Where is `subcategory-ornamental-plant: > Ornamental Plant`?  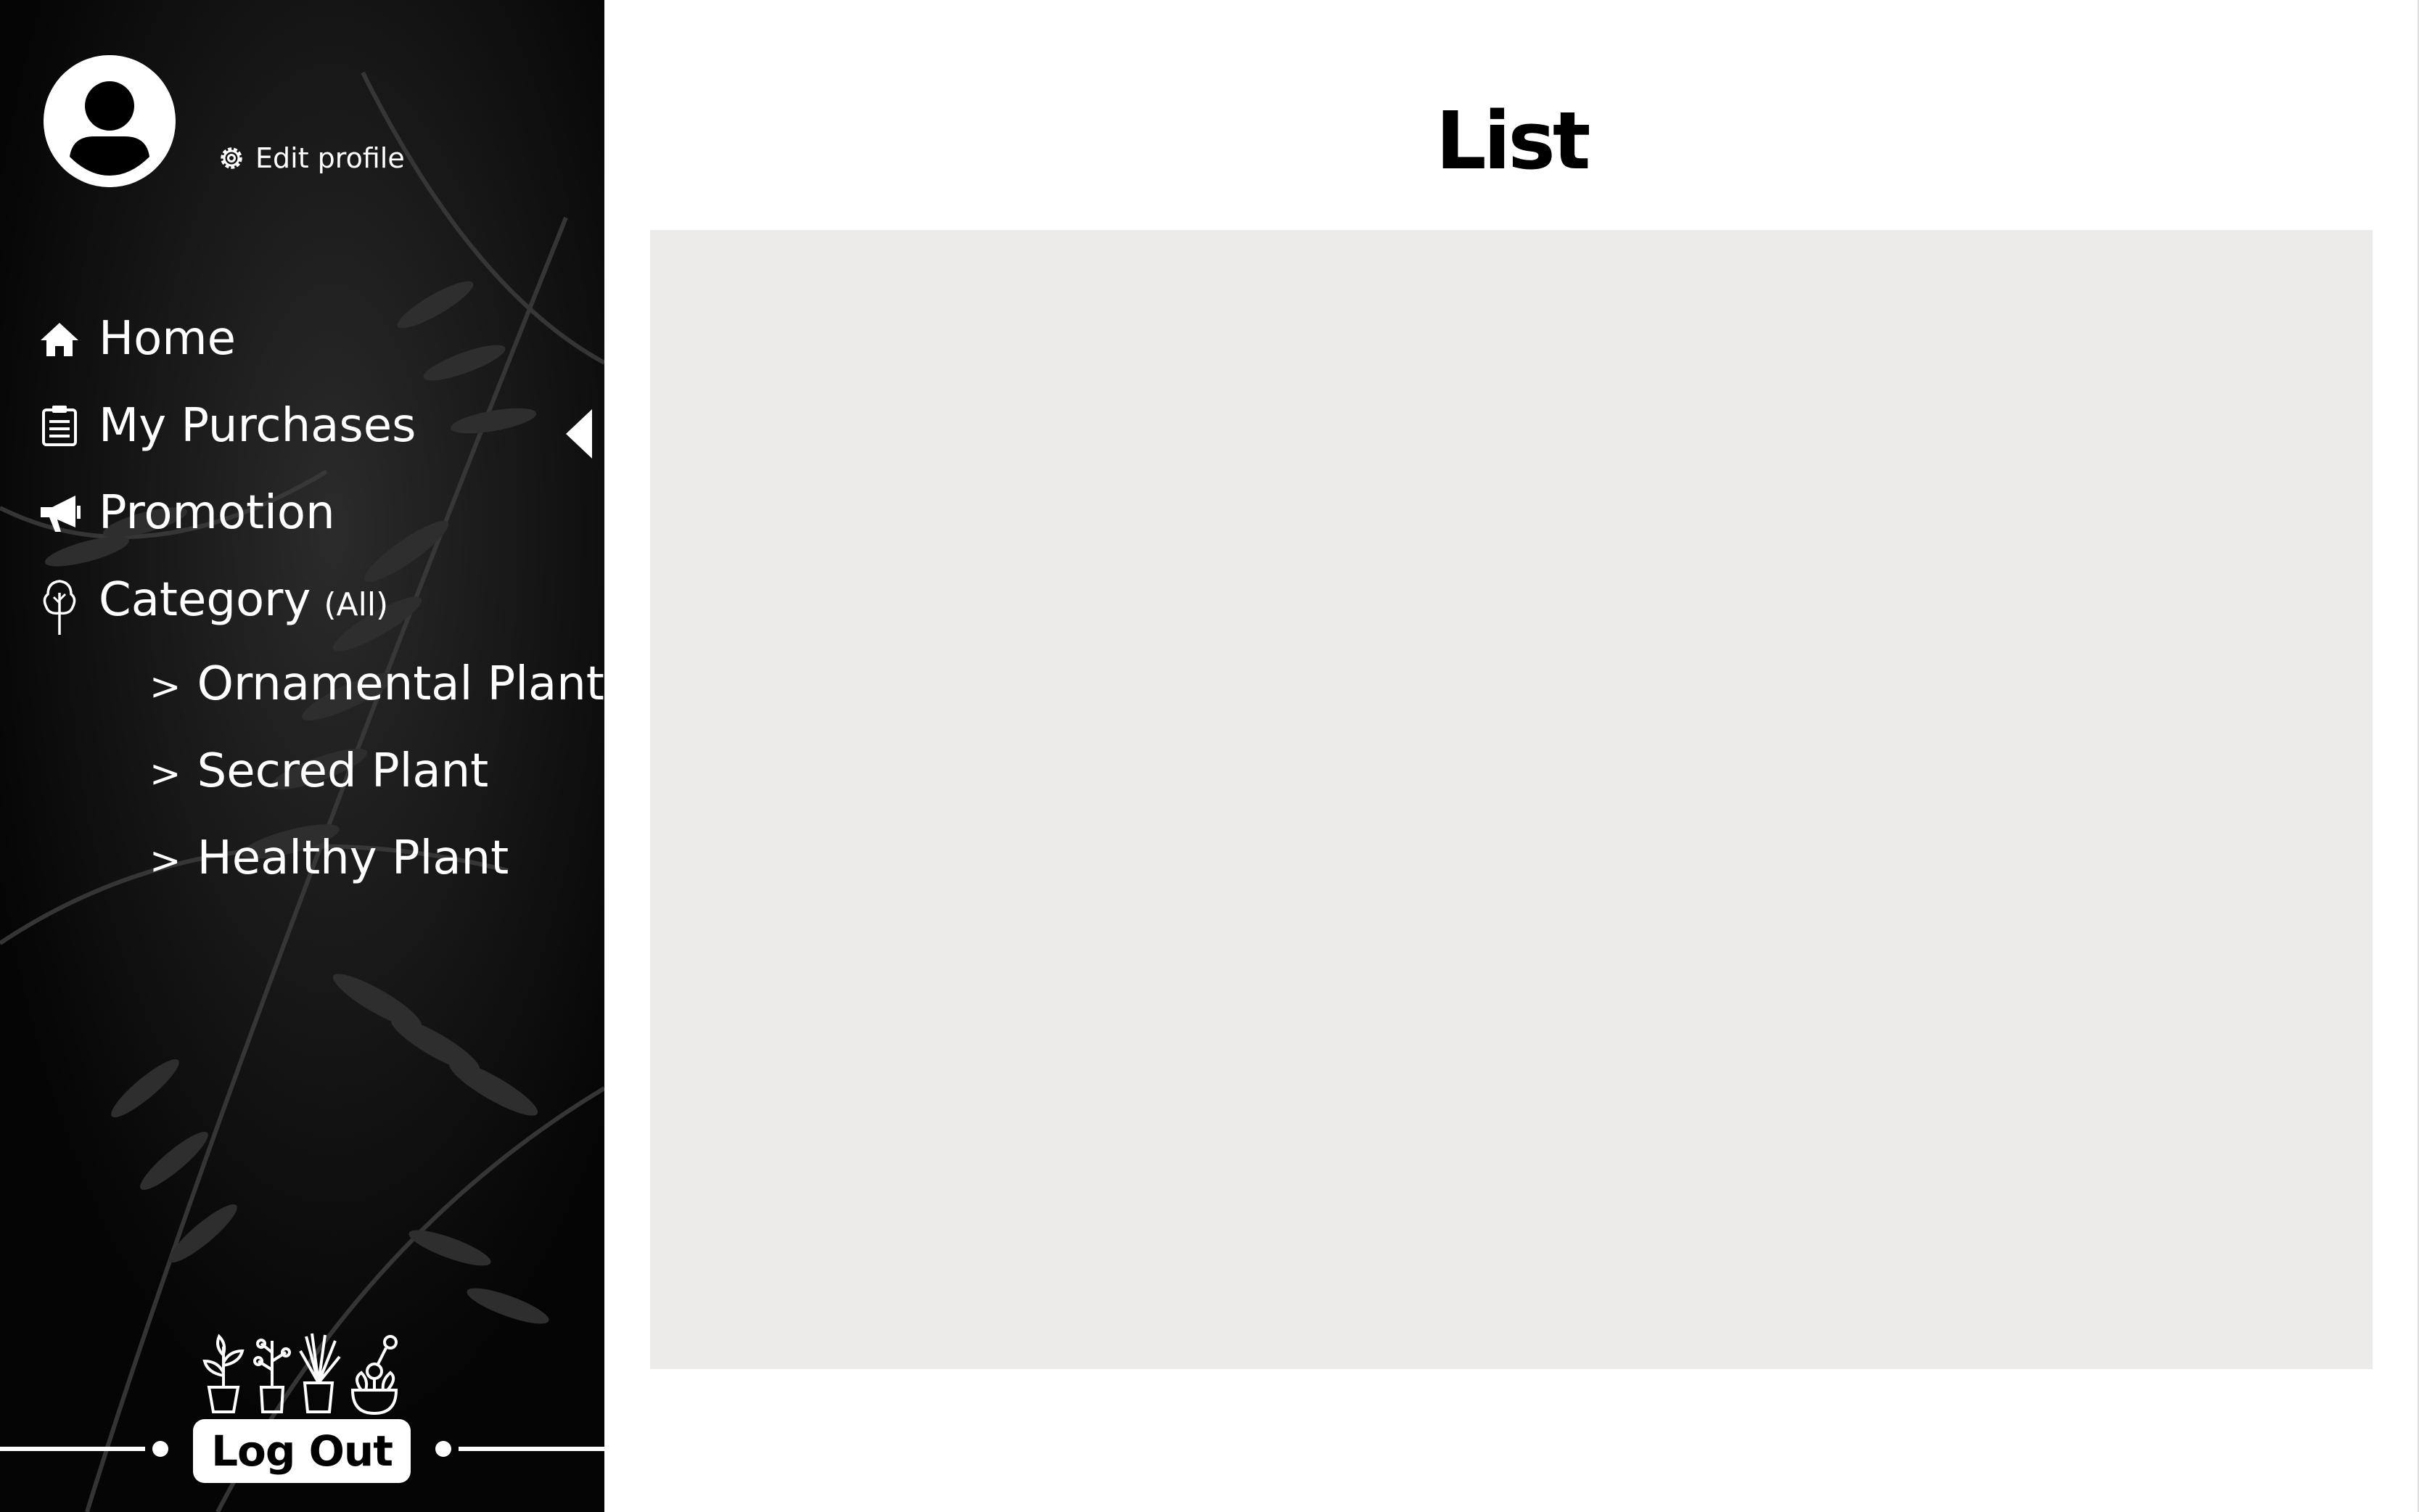
subcategory-ornamental-plant: > Ornamental Plant is located at coordinates (376, 684).